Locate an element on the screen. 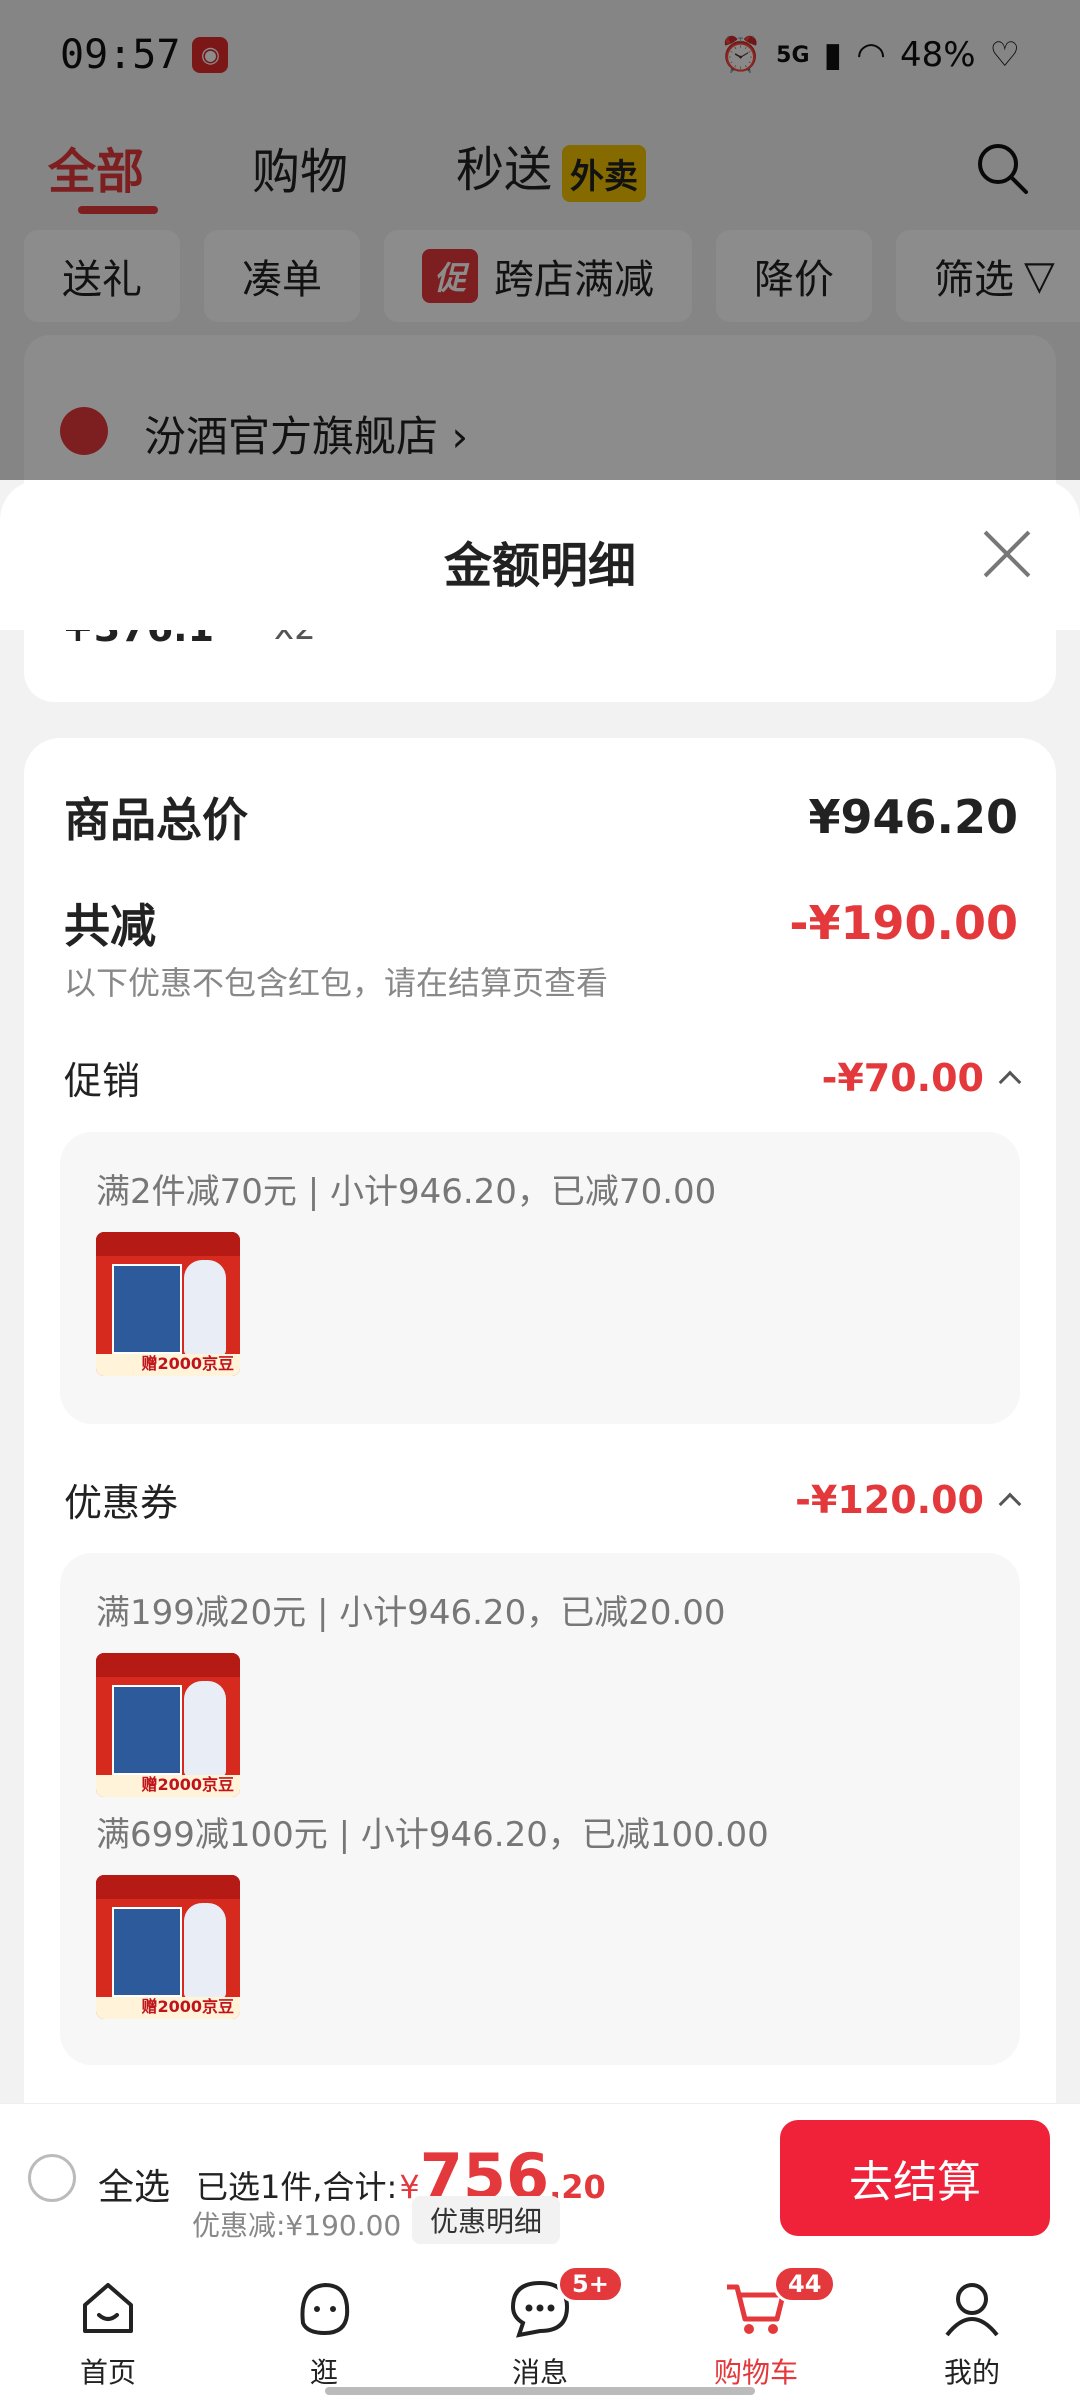  profile-icon is located at coordinates (972, 2310).